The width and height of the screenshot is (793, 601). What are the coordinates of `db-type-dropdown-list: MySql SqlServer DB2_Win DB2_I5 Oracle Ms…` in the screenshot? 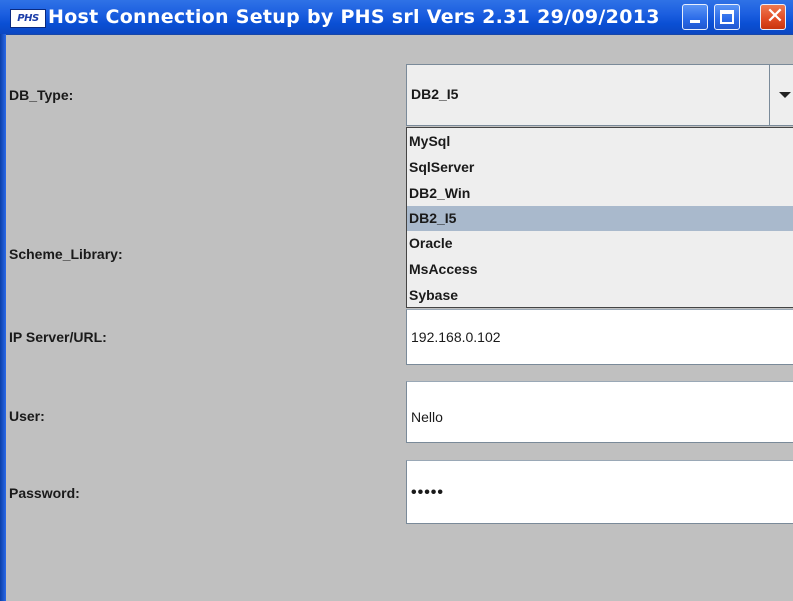 It's located at (599, 217).